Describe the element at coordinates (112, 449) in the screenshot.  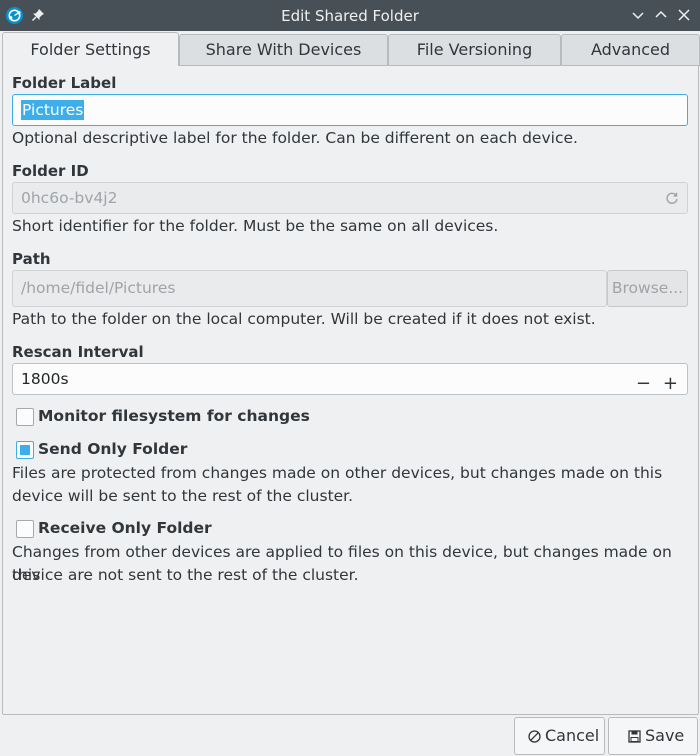
I see `send-only-label: Send Only Folder` at that location.